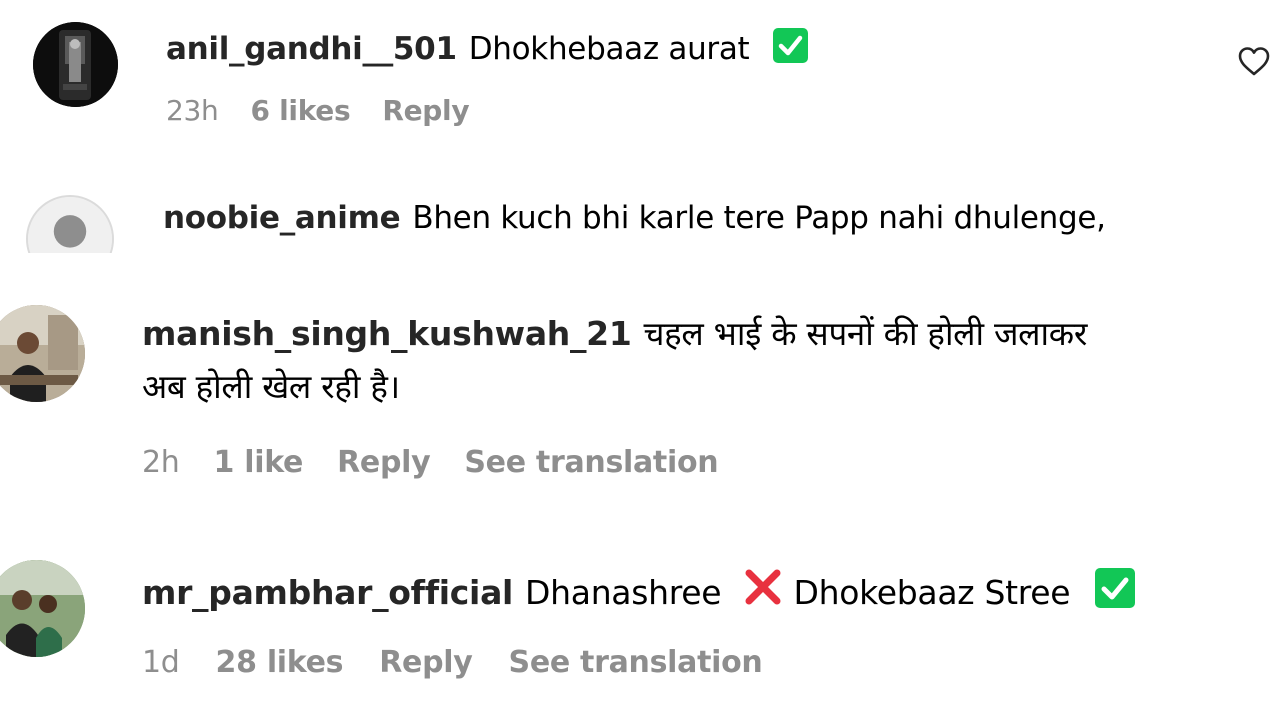  What do you see at coordinates (763, 587) in the screenshot?
I see `cross-mark-icon` at bounding box center [763, 587].